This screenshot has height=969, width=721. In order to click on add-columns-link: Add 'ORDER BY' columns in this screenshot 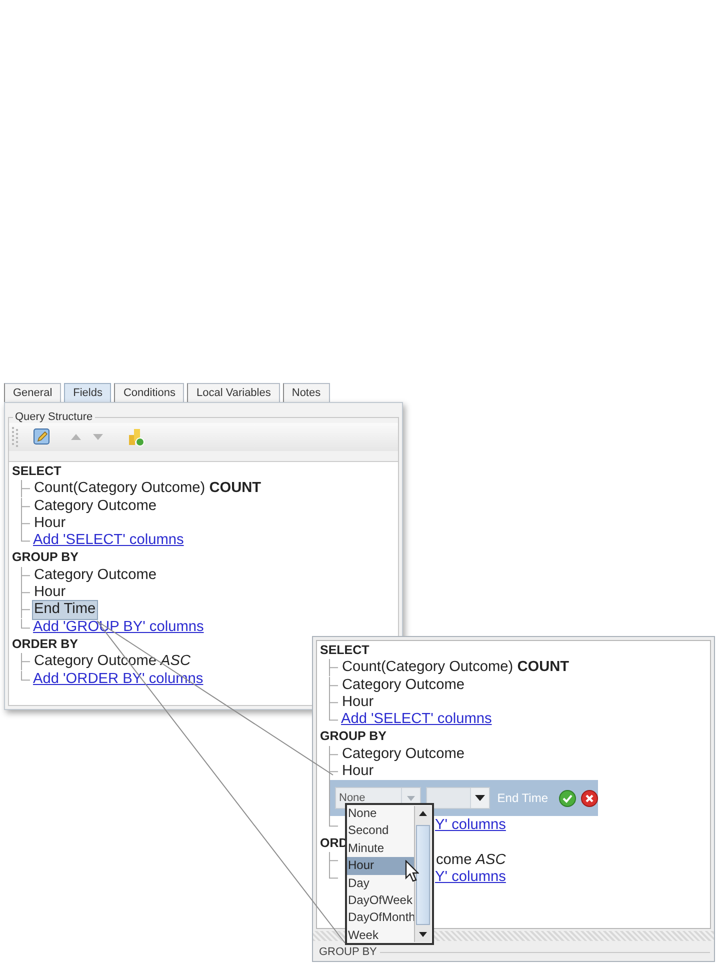, I will do `click(118, 678)`.